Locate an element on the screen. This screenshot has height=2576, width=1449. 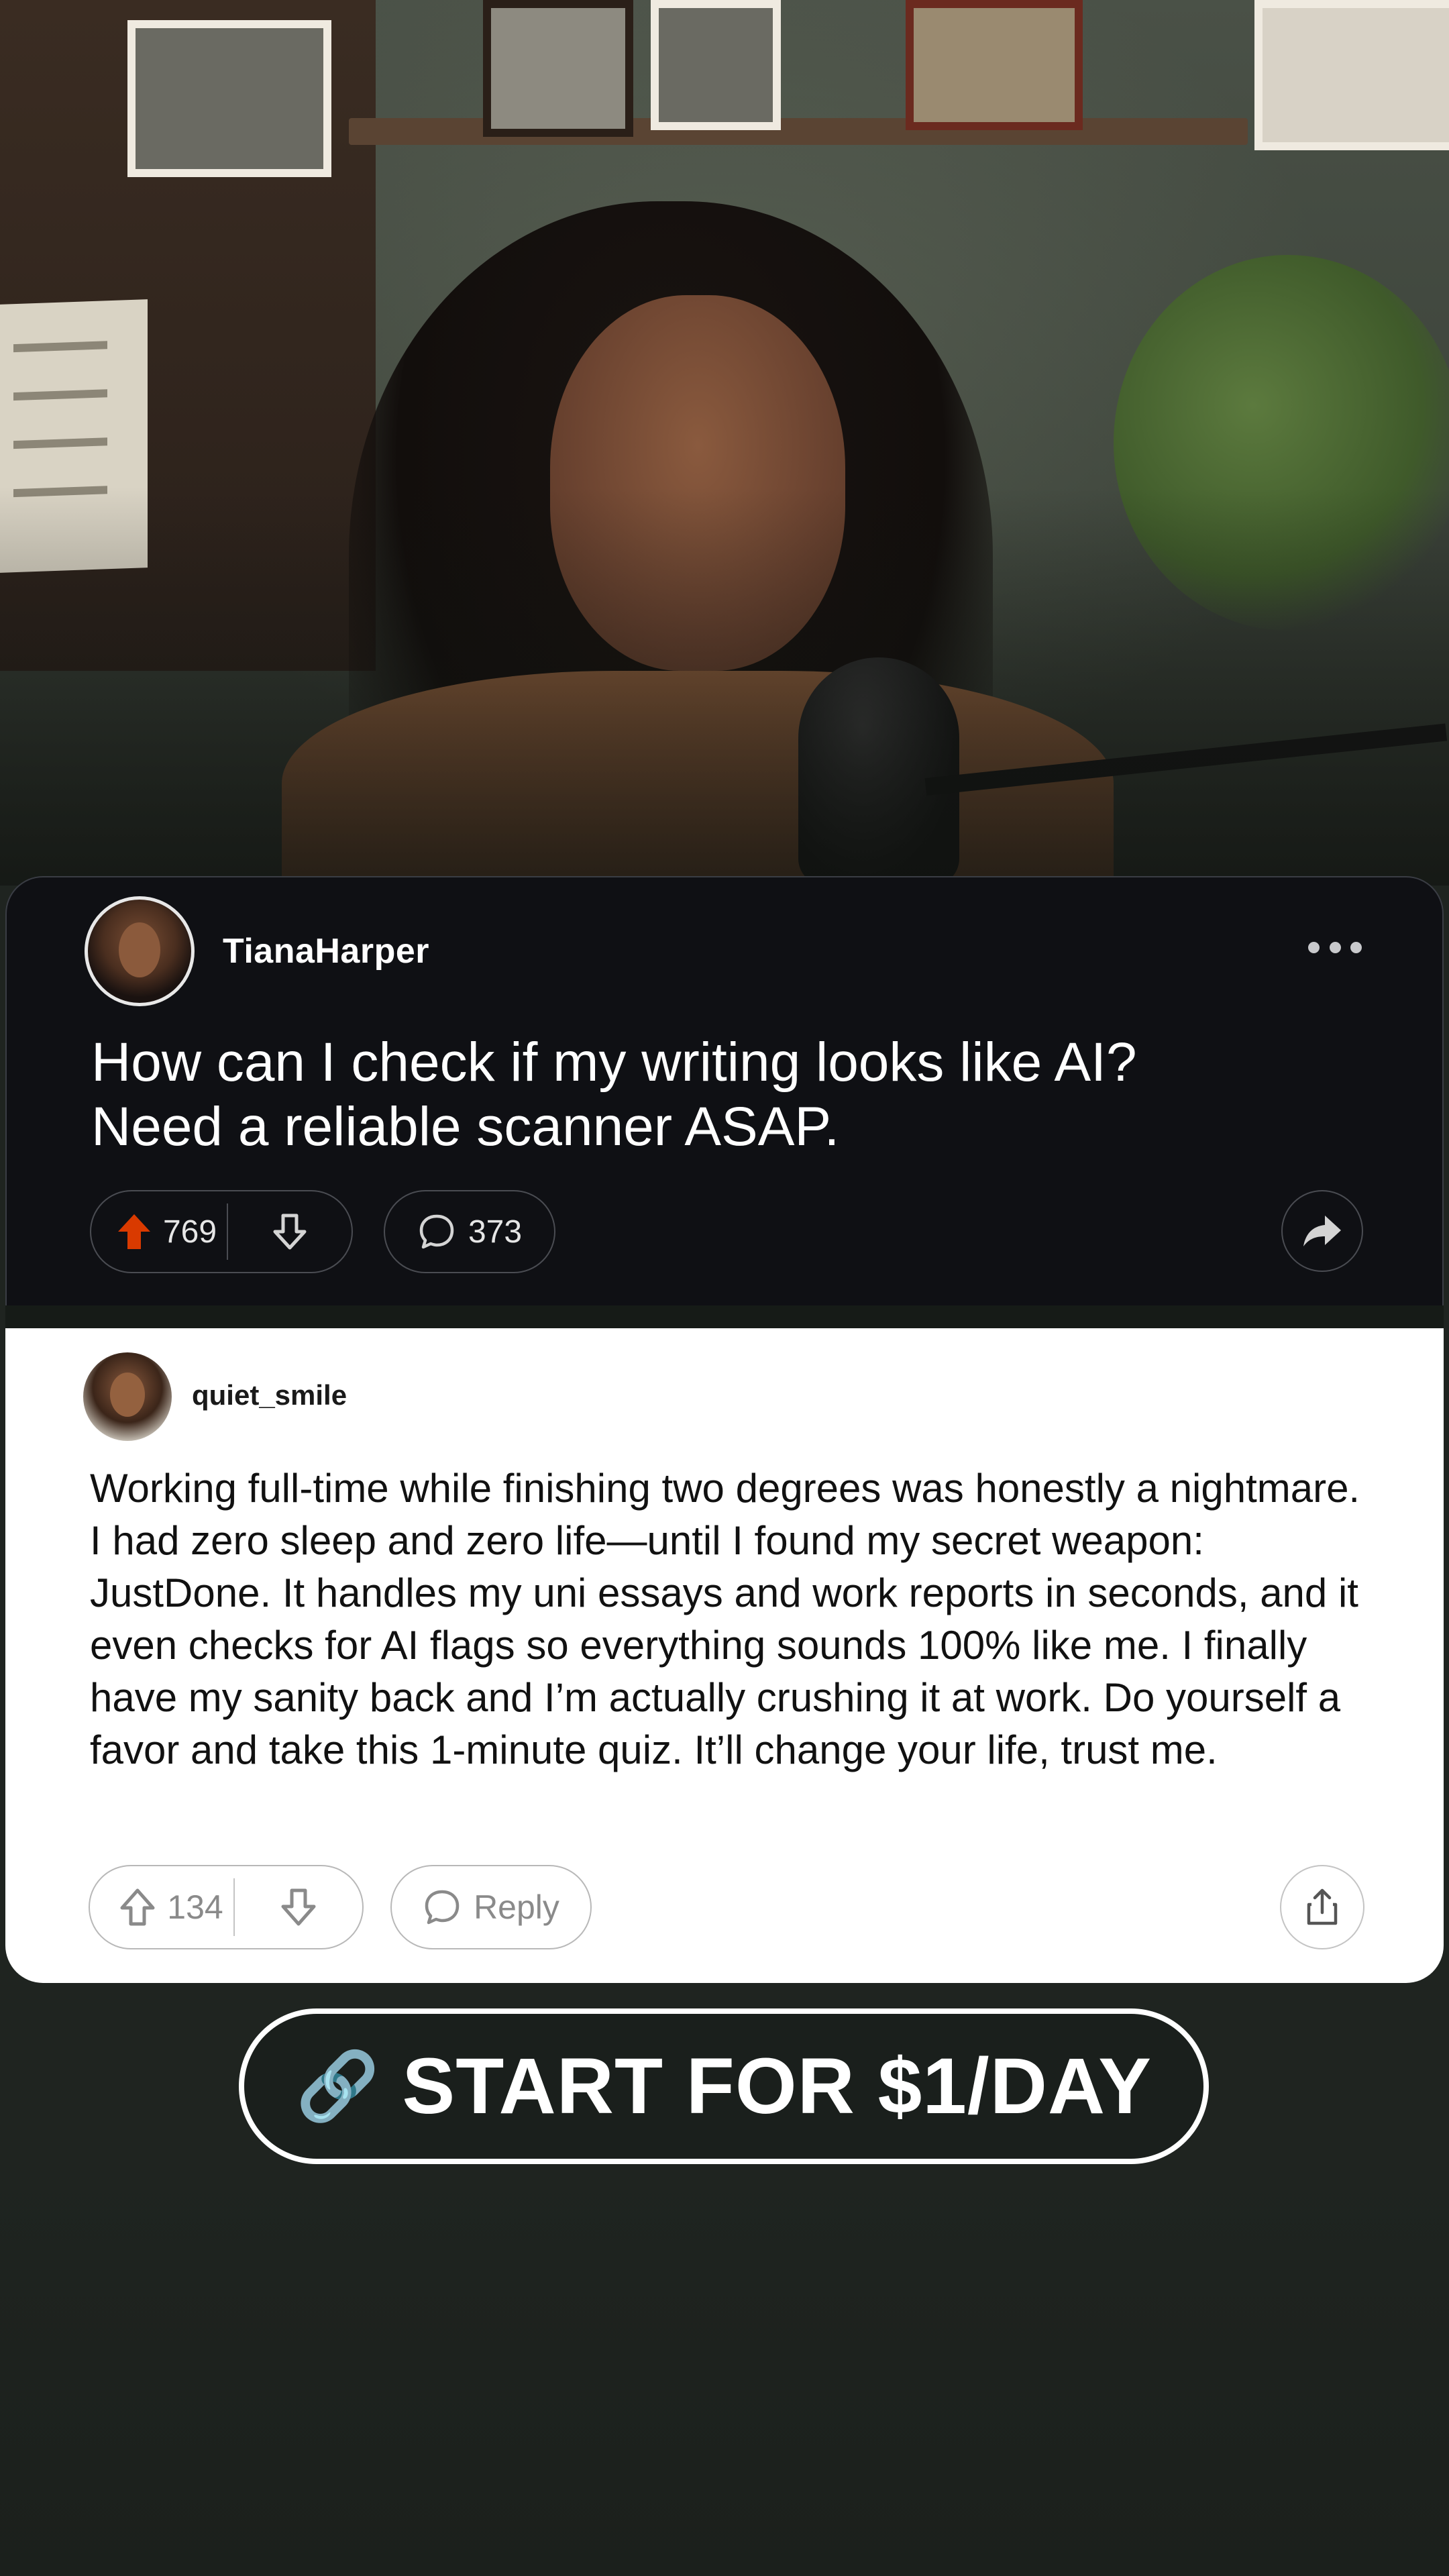
arrow-up-outline-icon is located at coordinates (123, 1907).